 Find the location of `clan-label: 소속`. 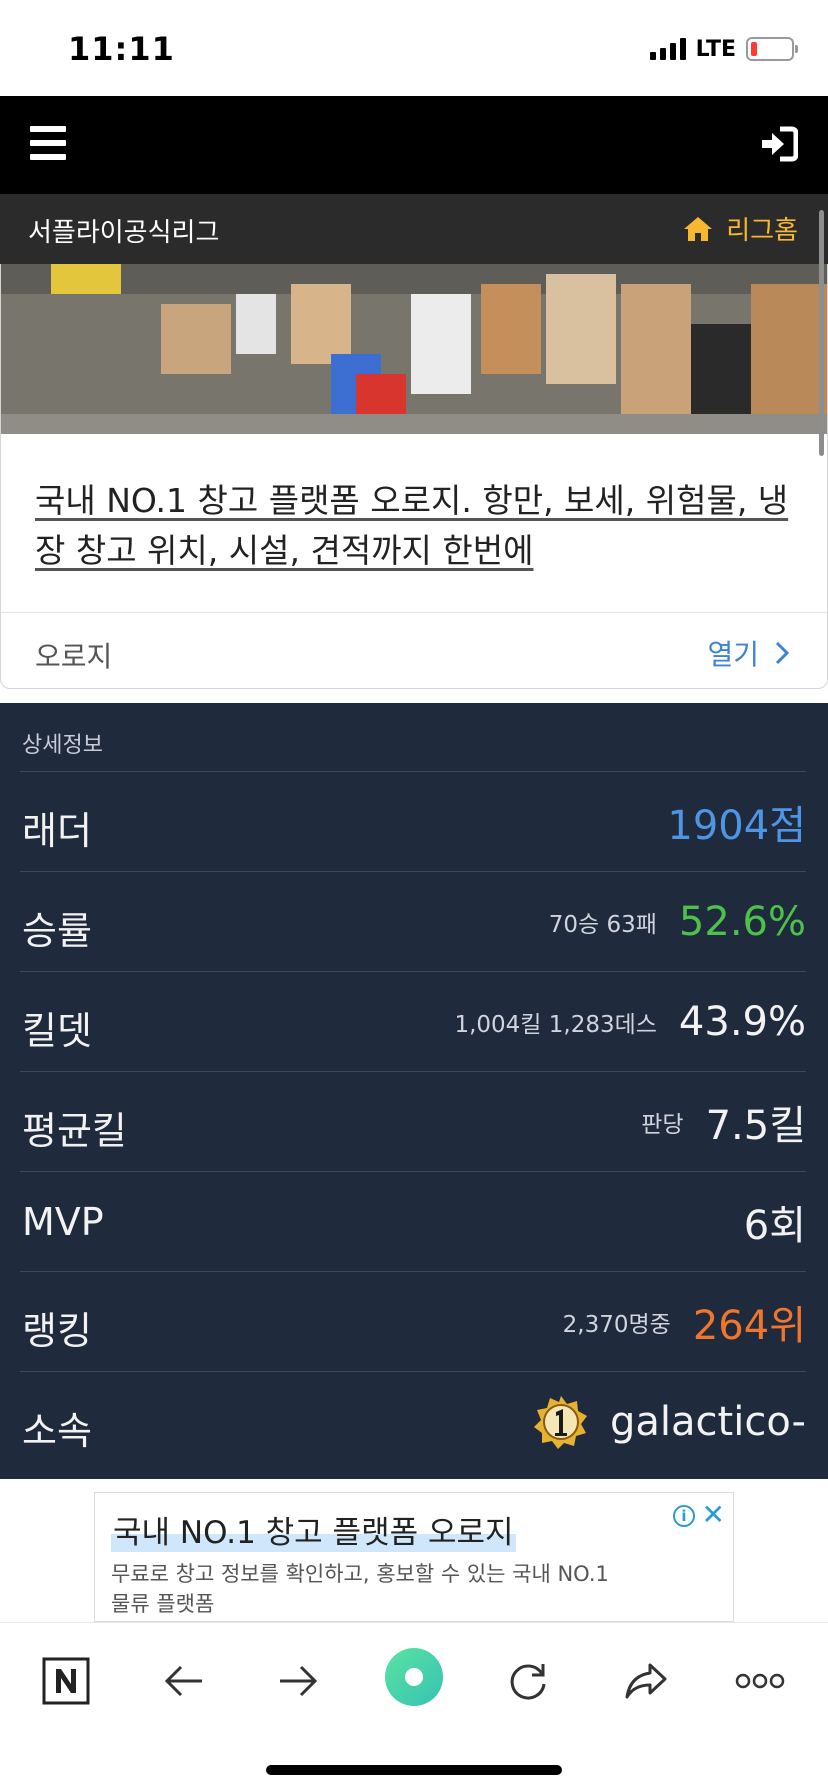

clan-label: 소속 is located at coordinates (57, 1431).